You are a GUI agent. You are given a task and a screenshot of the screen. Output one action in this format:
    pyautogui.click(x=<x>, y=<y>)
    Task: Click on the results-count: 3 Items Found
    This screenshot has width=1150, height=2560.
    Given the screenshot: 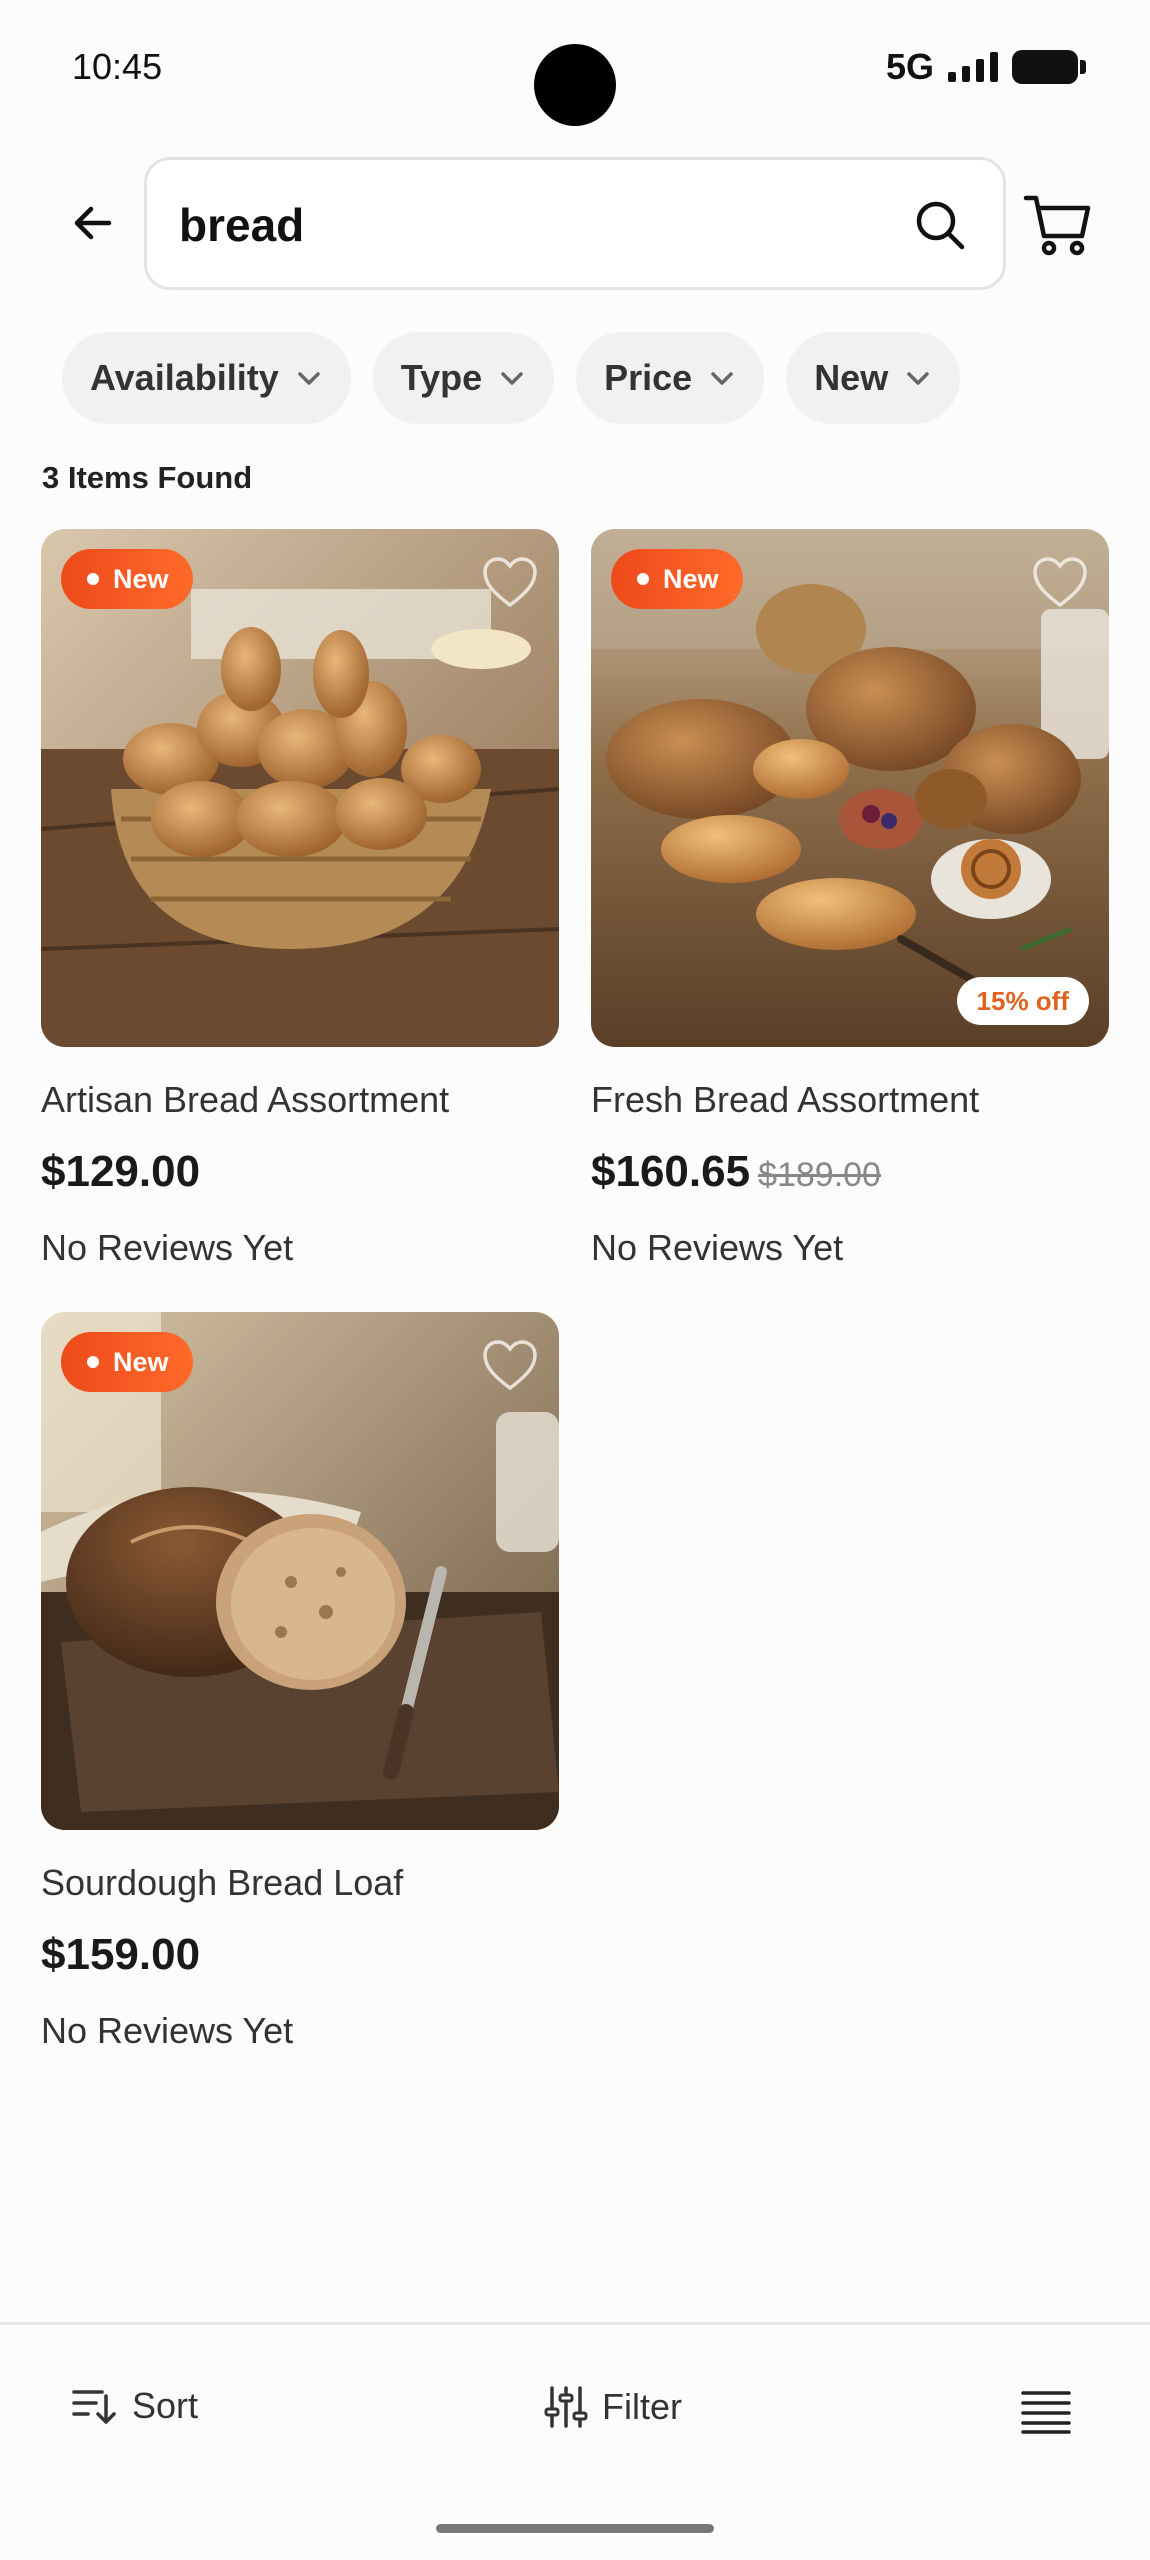 What is the action you would take?
    pyautogui.click(x=147, y=477)
    